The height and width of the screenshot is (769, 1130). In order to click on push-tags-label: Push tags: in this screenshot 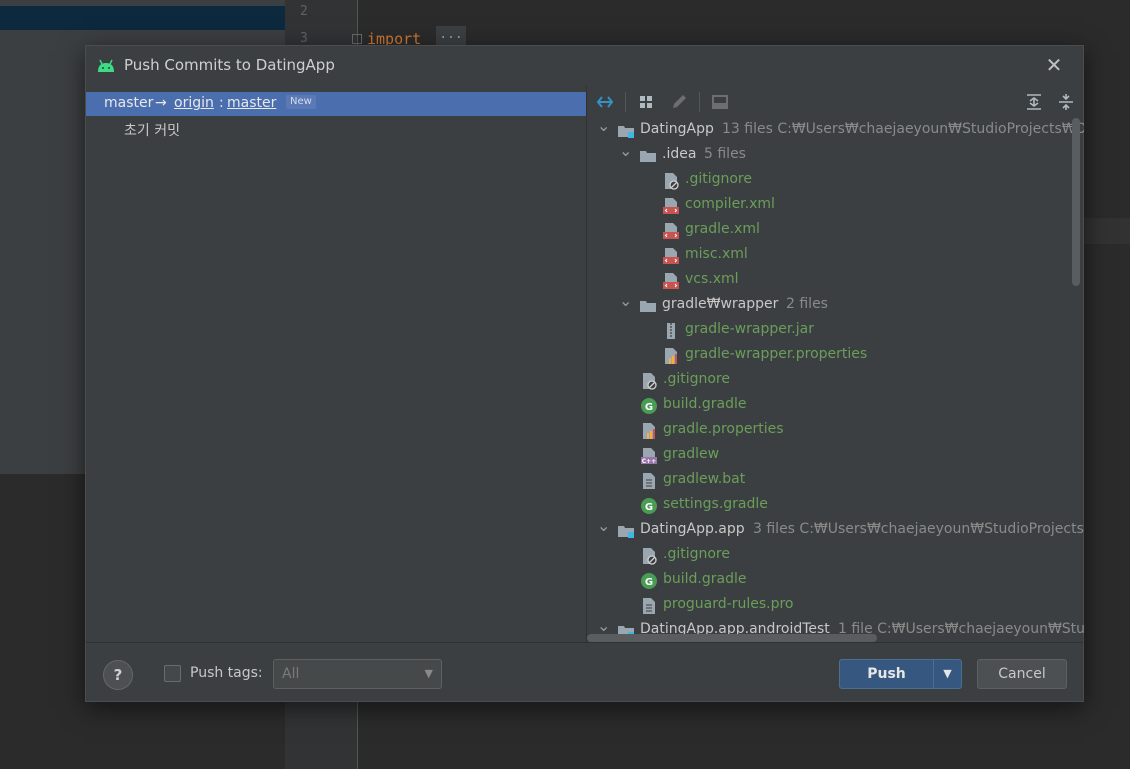, I will do `click(226, 673)`.